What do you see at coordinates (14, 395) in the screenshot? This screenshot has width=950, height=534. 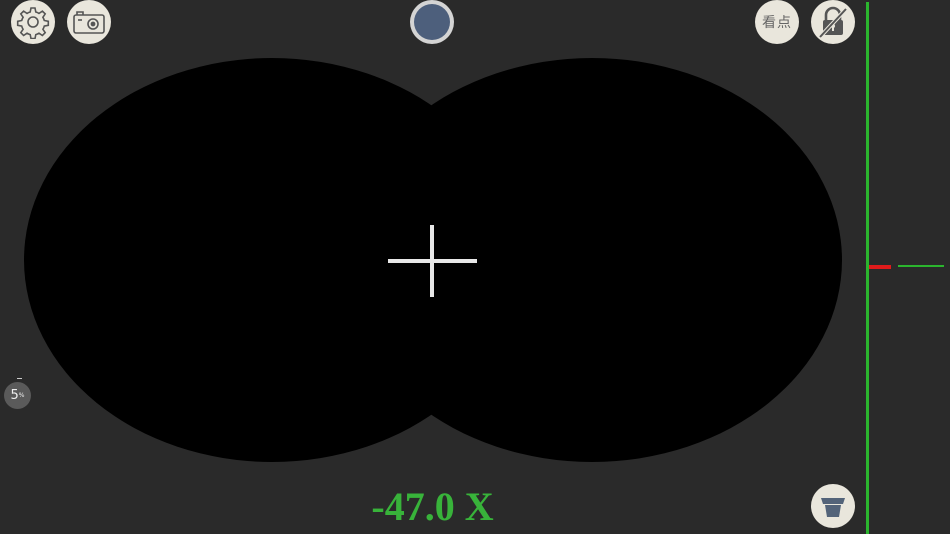 I see `zoom-value: 5` at bounding box center [14, 395].